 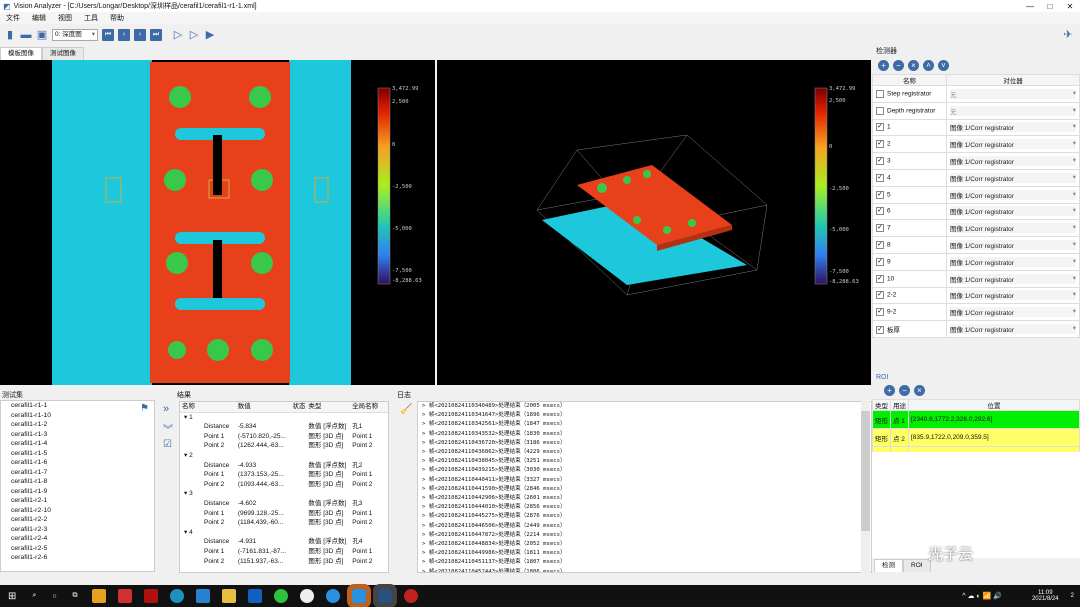 I want to click on result-row: Point 2 (1151.937,-63... 图形 [3D 点] Point 2, so click(x=284, y=562).